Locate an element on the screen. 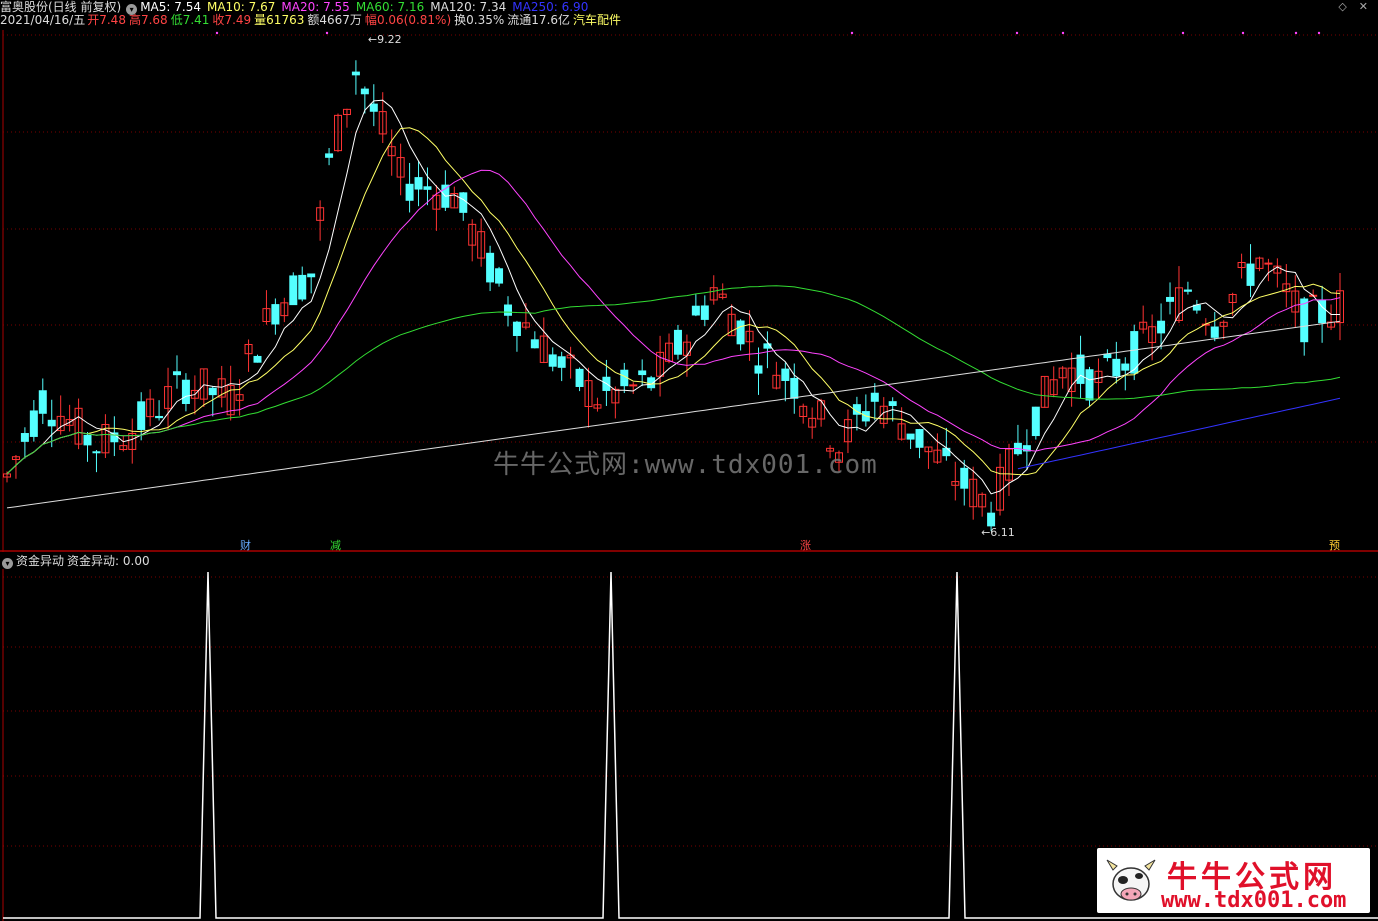 The width and height of the screenshot is (1378, 921). signal-yu: 预 is located at coordinates (1334, 545).